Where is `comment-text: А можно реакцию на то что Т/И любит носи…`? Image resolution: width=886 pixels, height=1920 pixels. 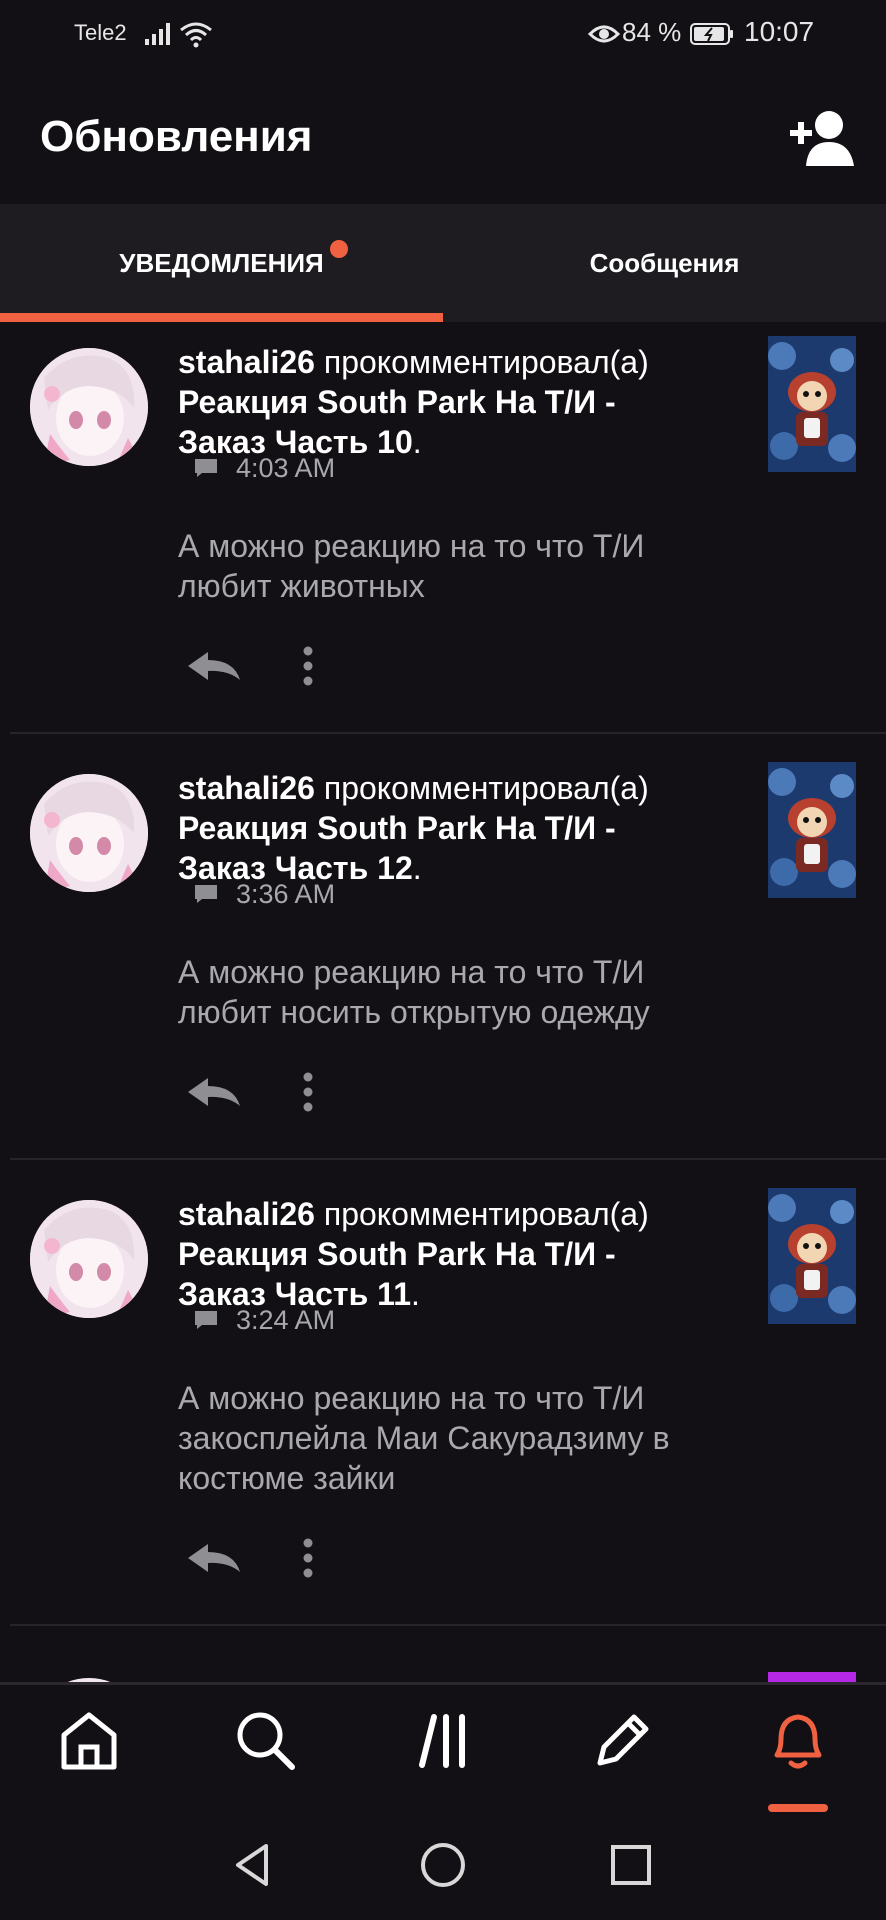 comment-text: А можно реакцию на то что Т/И любит носи… is located at coordinates (478, 992).